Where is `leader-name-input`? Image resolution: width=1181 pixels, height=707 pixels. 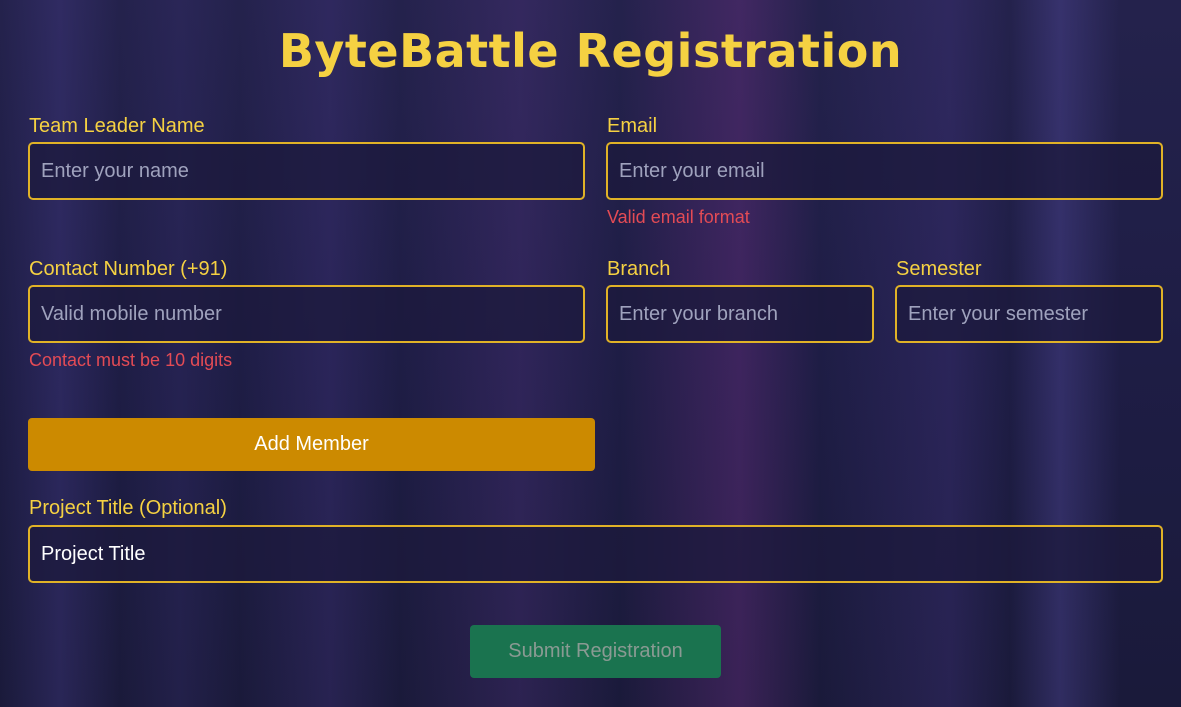 leader-name-input is located at coordinates (306, 171).